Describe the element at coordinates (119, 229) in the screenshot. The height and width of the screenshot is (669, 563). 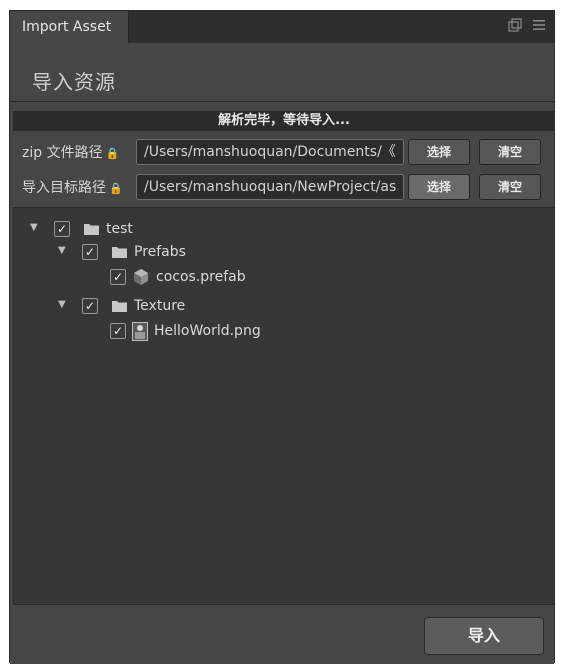
I see `tree-node-label: test` at that location.